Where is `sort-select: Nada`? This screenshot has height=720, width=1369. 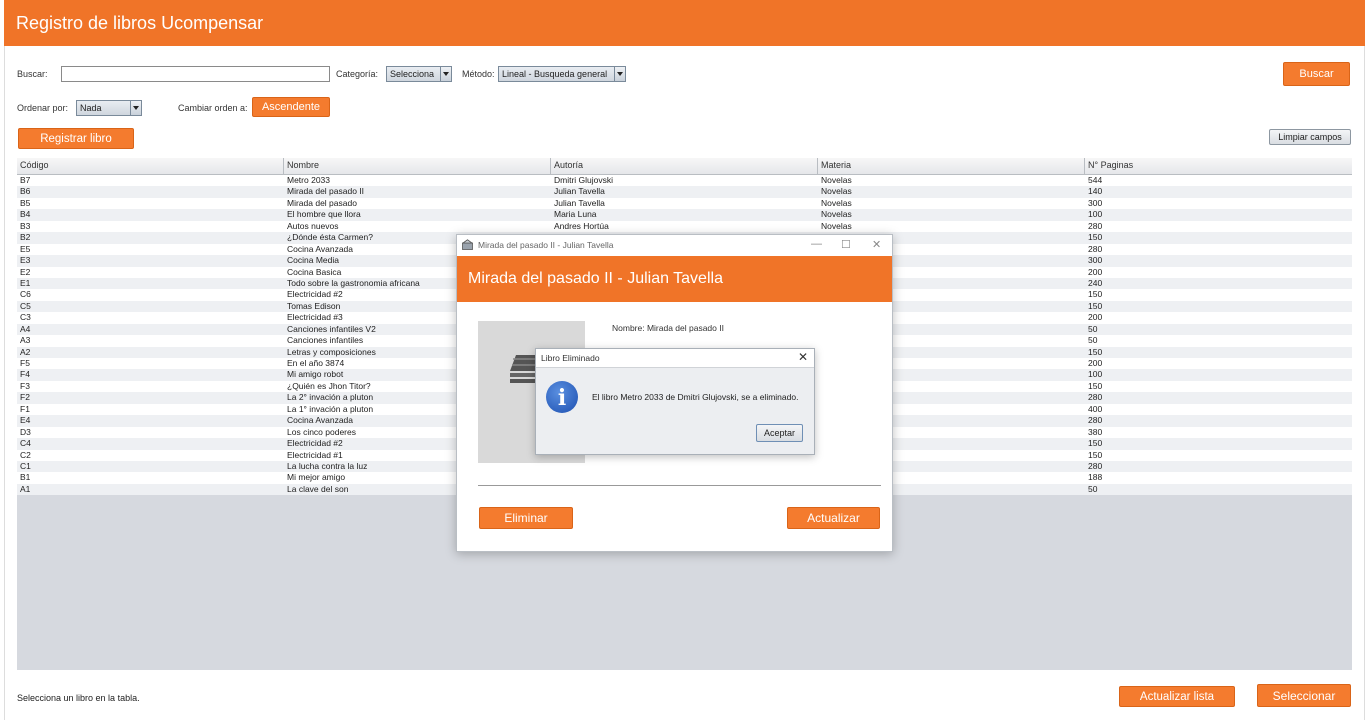
sort-select: Nada is located at coordinates (109, 108).